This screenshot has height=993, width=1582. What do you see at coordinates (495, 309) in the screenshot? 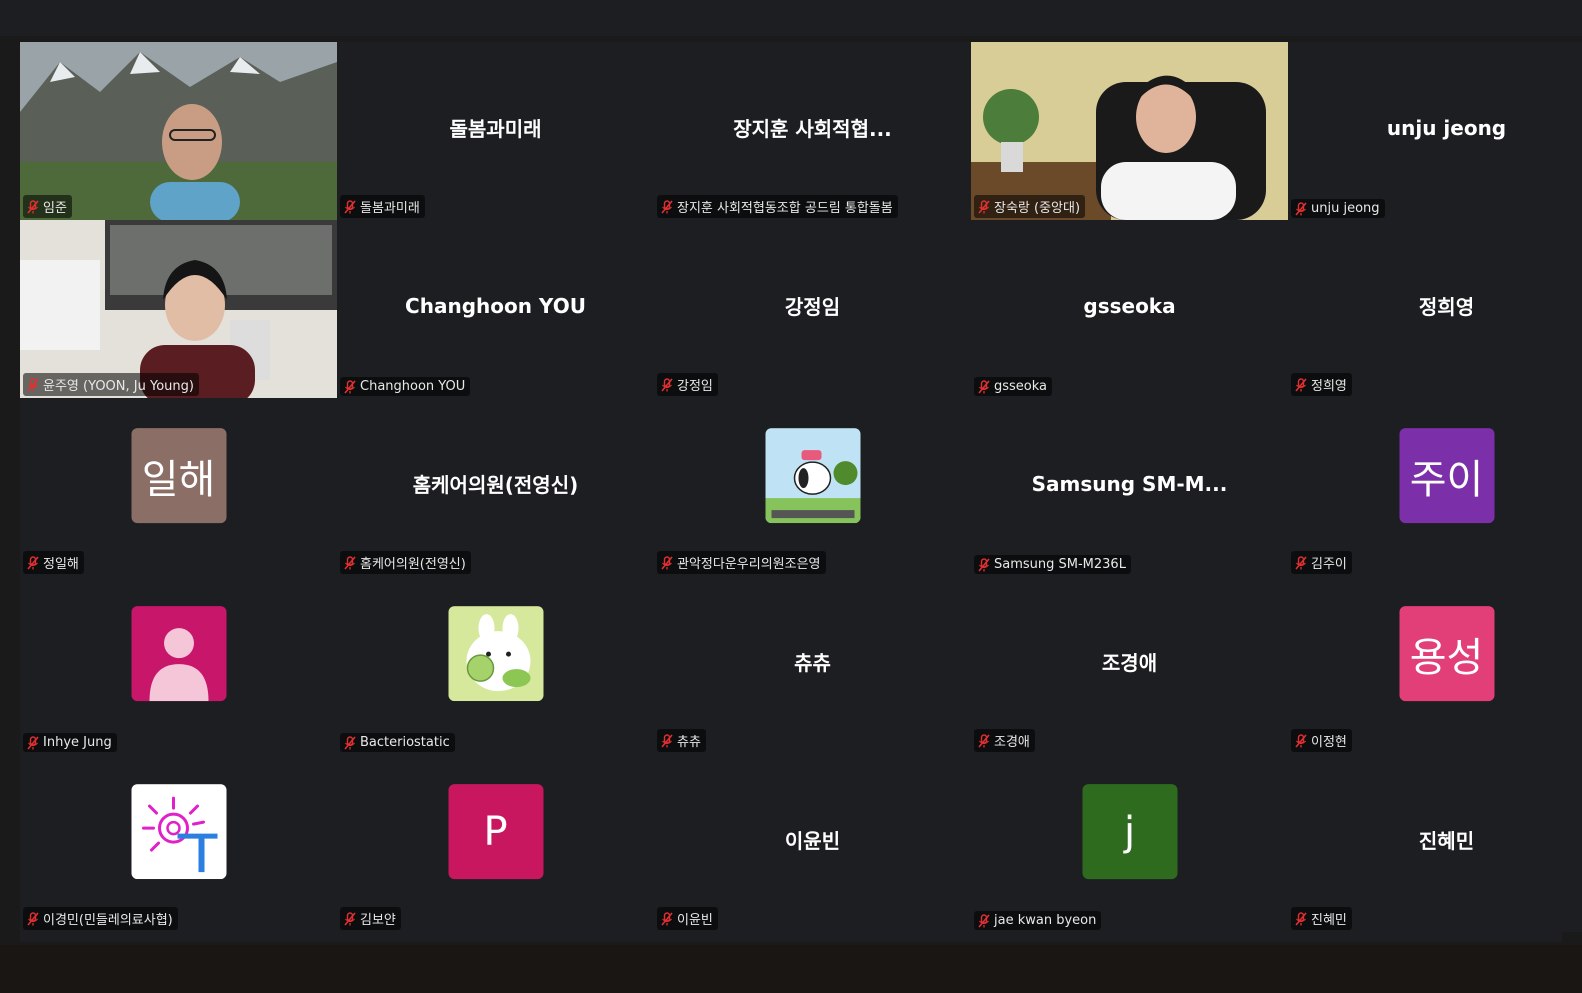
I see `participant-tile: Changhoon YOU Changhoon YOU` at bounding box center [495, 309].